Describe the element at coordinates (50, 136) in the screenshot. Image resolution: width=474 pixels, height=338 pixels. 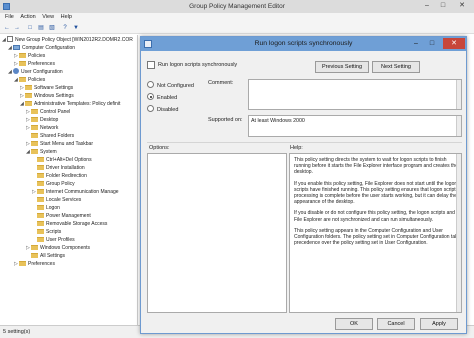
I see `tree-item-shared-folders: Shared Folders` at that location.